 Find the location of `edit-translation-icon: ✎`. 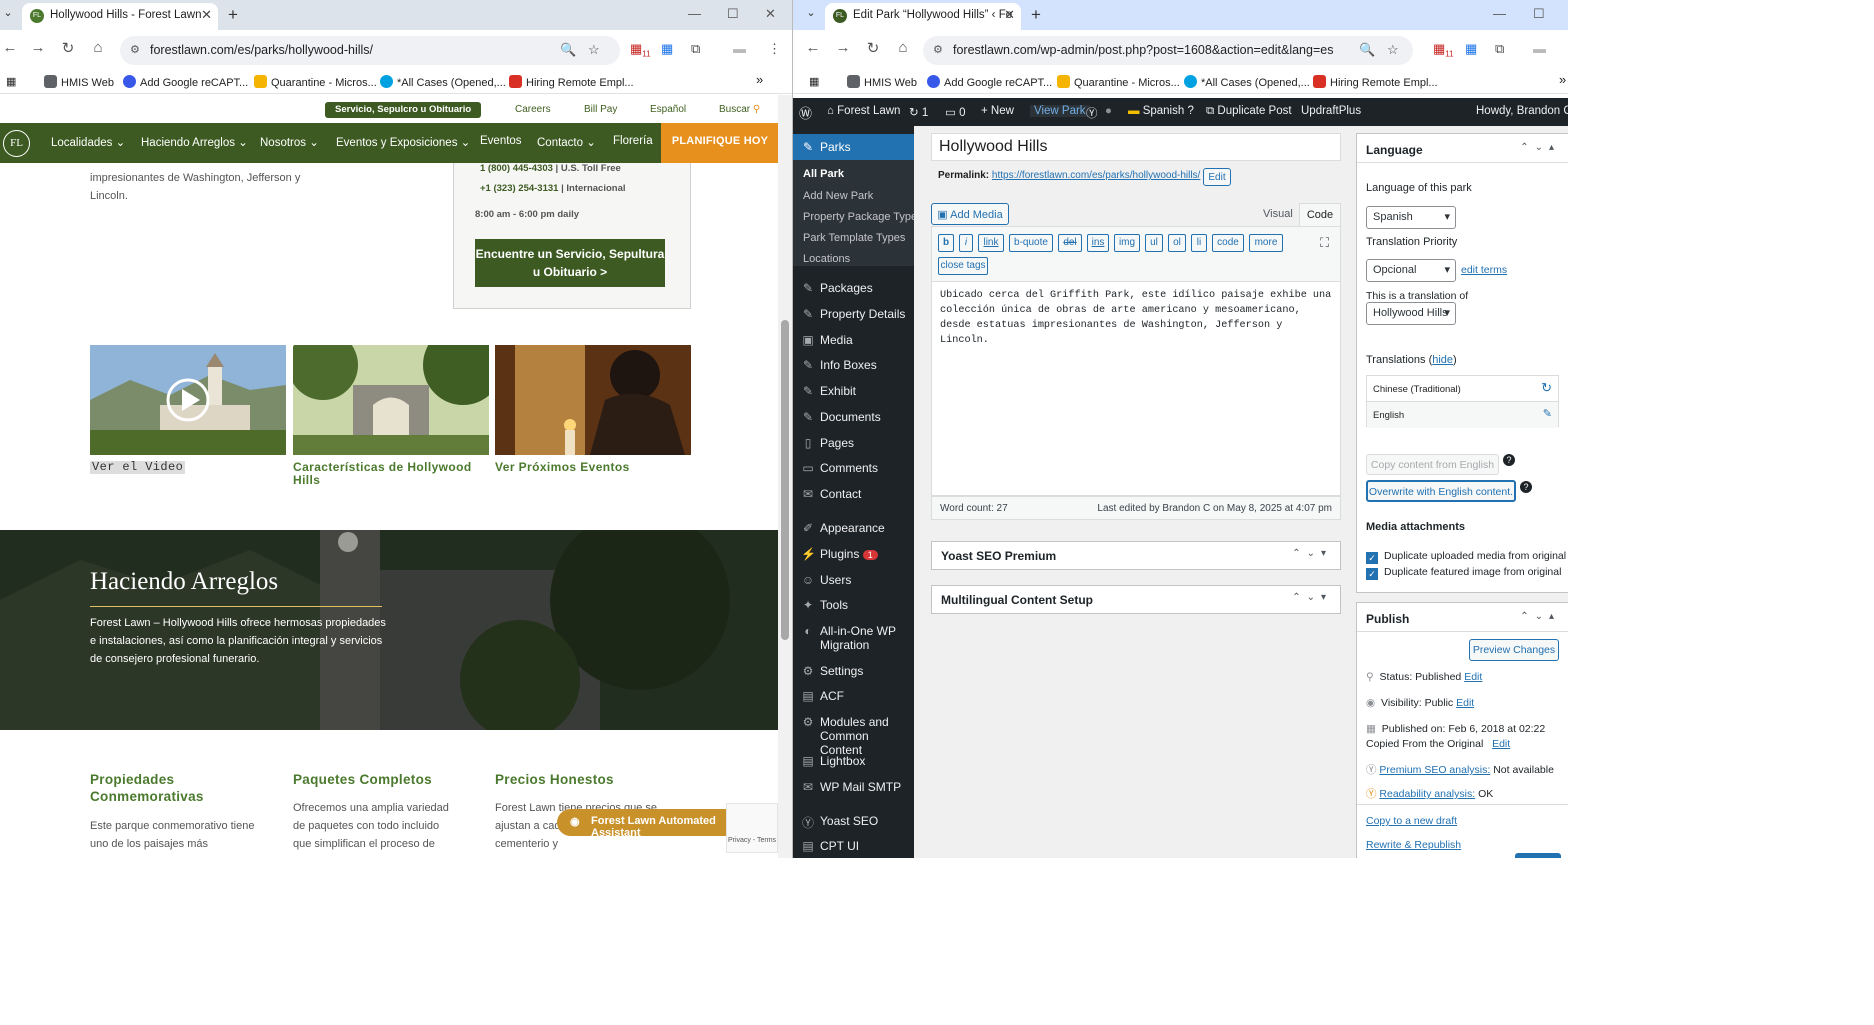

edit-translation-icon: ✎ is located at coordinates (1547, 413).